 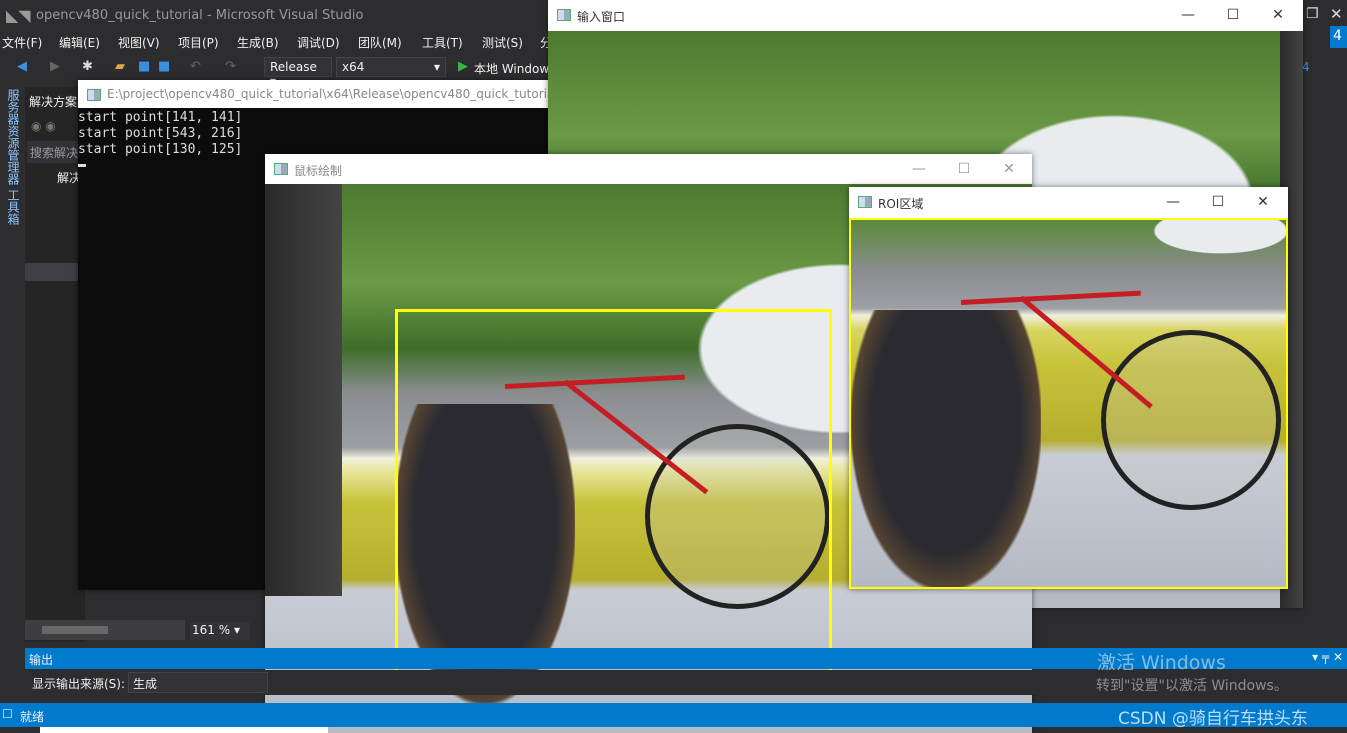 I want to click on menu-team: 团队(M), so click(x=380, y=42).